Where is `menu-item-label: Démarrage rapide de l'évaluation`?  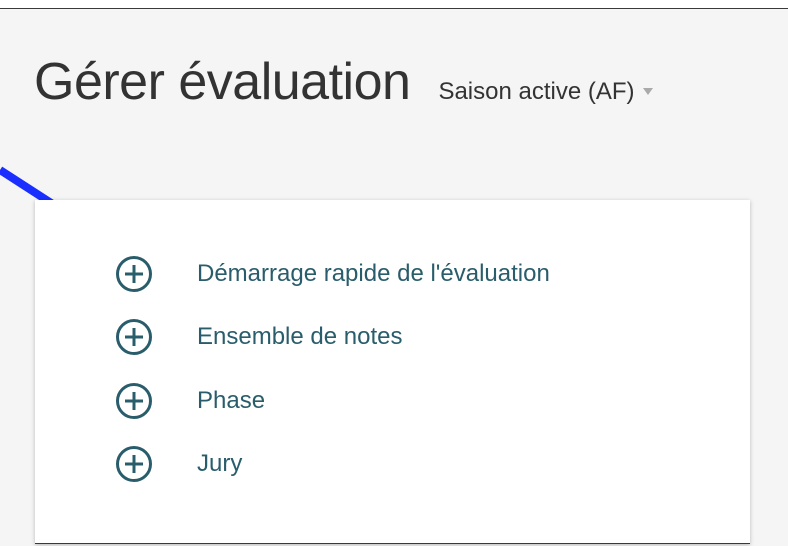 menu-item-label: Démarrage rapide de l'évaluation is located at coordinates (373, 274).